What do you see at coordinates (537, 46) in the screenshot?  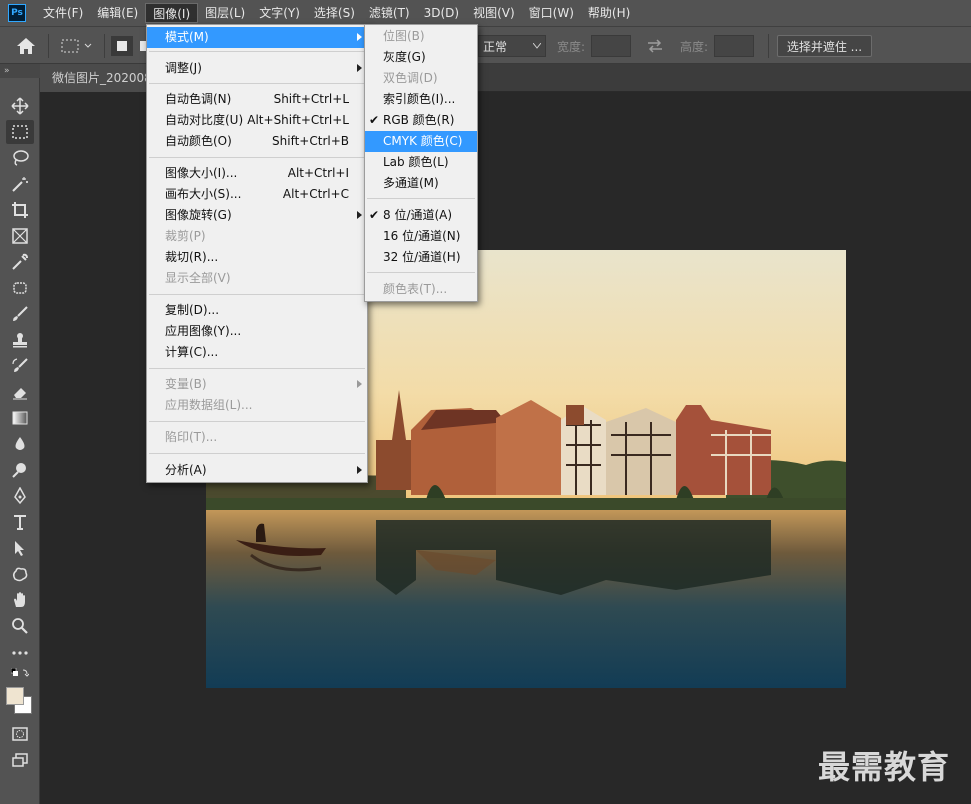 I see `chevron-down-icon` at bounding box center [537, 46].